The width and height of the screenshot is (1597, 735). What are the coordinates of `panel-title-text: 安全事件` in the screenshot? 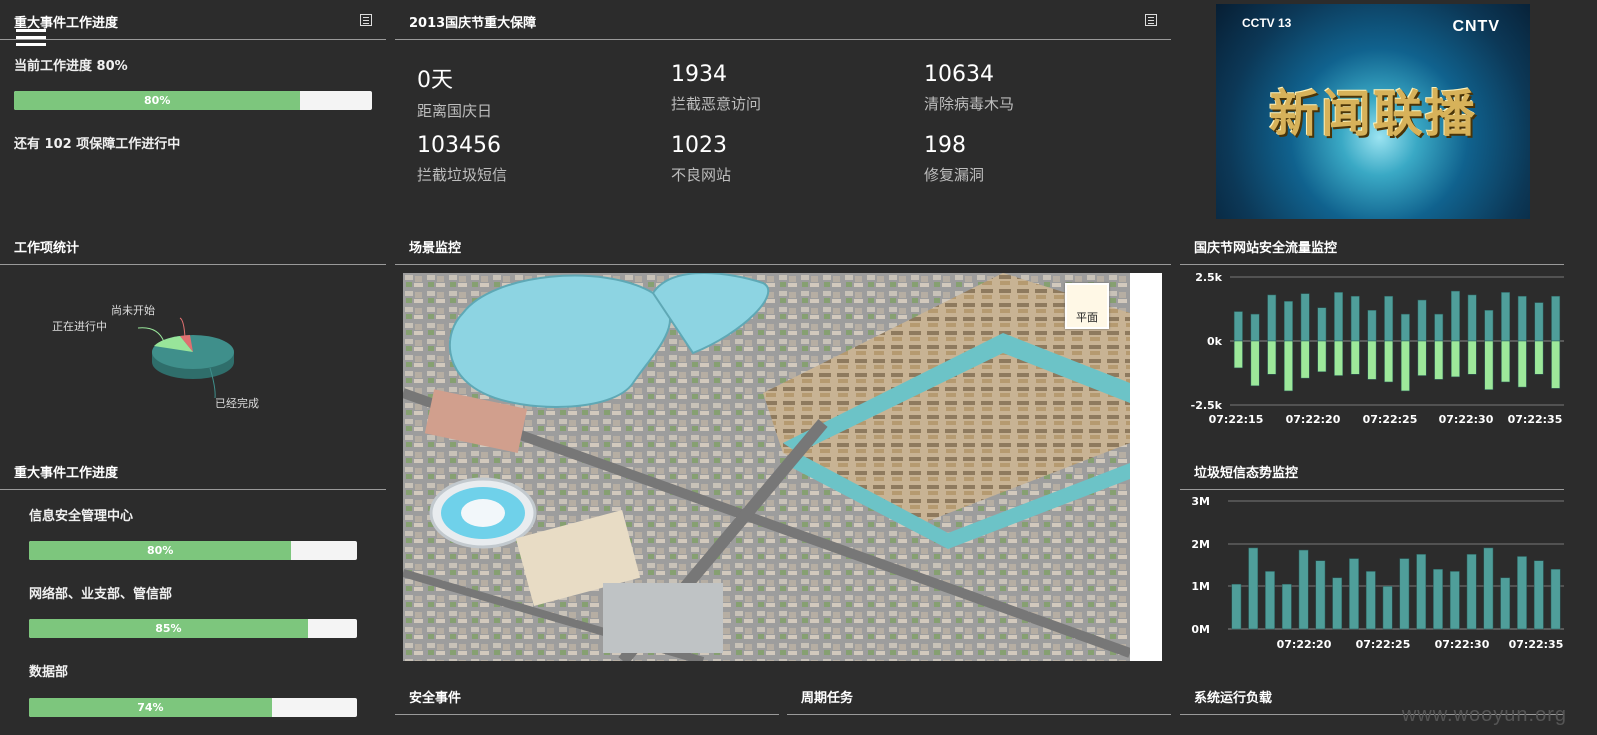 It's located at (435, 698).